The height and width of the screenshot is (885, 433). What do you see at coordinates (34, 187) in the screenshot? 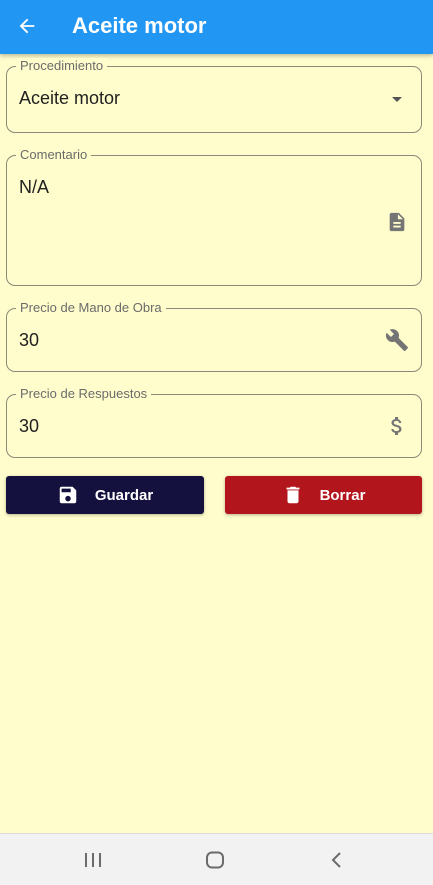
I see `comentario-value: N/A` at bounding box center [34, 187].